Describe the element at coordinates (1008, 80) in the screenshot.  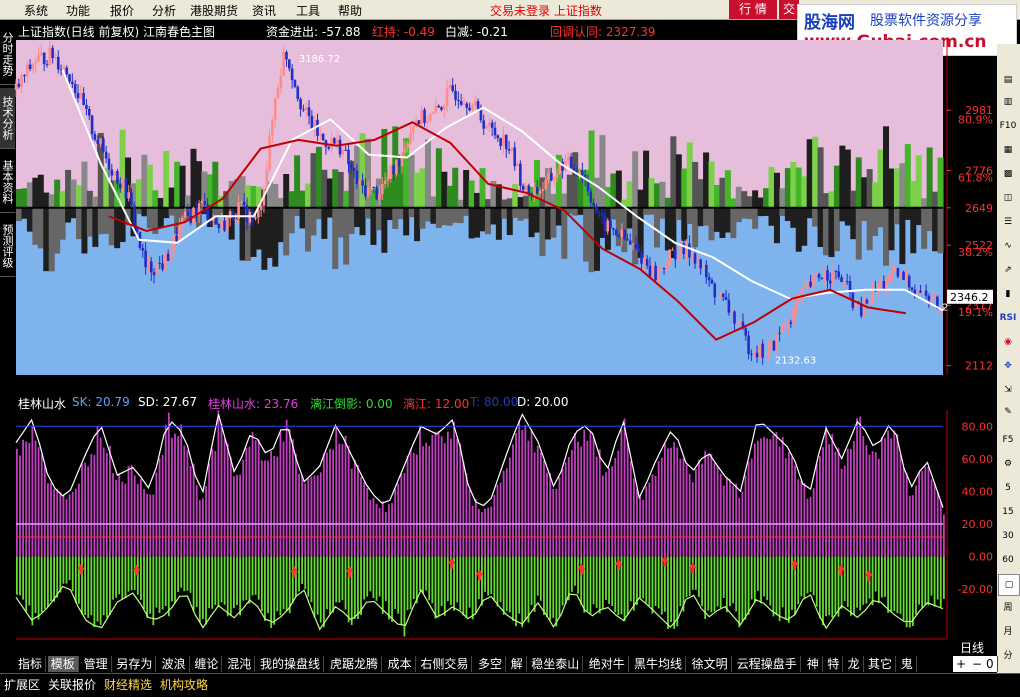
I see `toolbar-chart-icon: ▤` at that location.